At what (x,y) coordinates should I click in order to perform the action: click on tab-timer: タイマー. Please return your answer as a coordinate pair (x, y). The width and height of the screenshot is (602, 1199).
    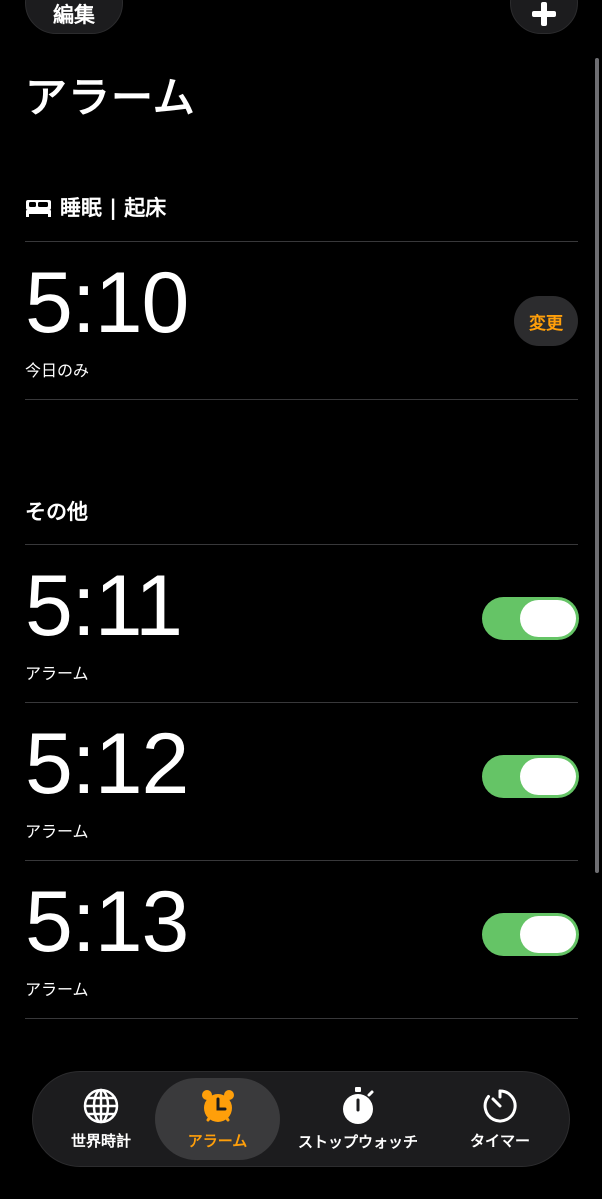
    Looking at the image, I should click on (500, 1119).